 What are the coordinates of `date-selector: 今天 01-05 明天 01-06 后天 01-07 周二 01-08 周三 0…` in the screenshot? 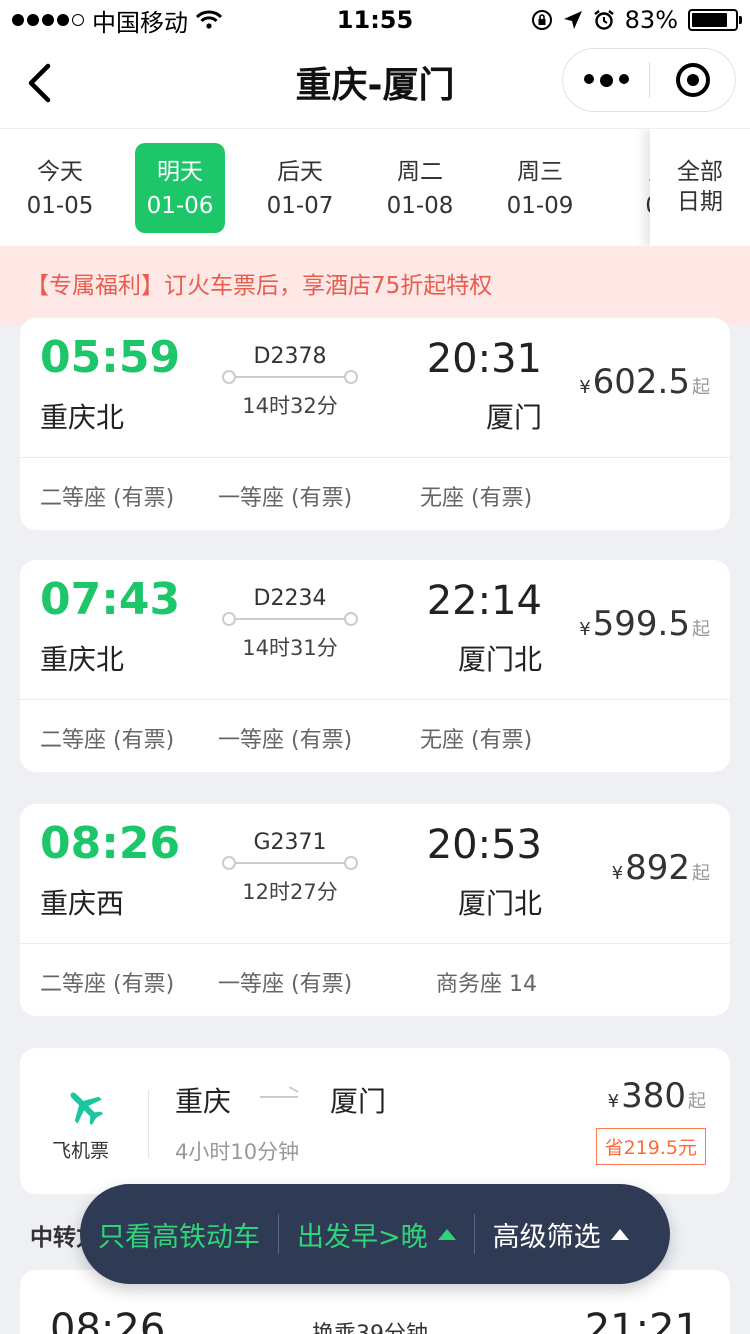 It's located at (375, 187).